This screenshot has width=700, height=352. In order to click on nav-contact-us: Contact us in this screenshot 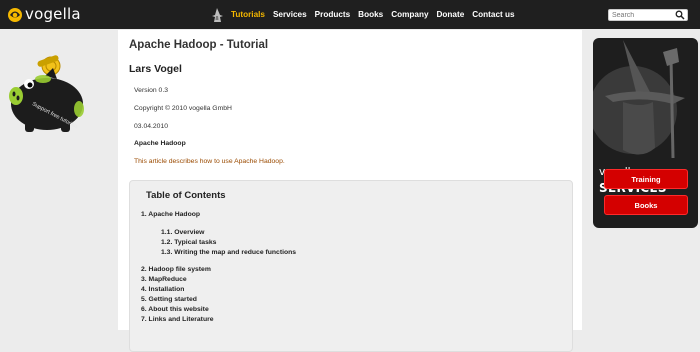, I will do `click(493, 14)`.